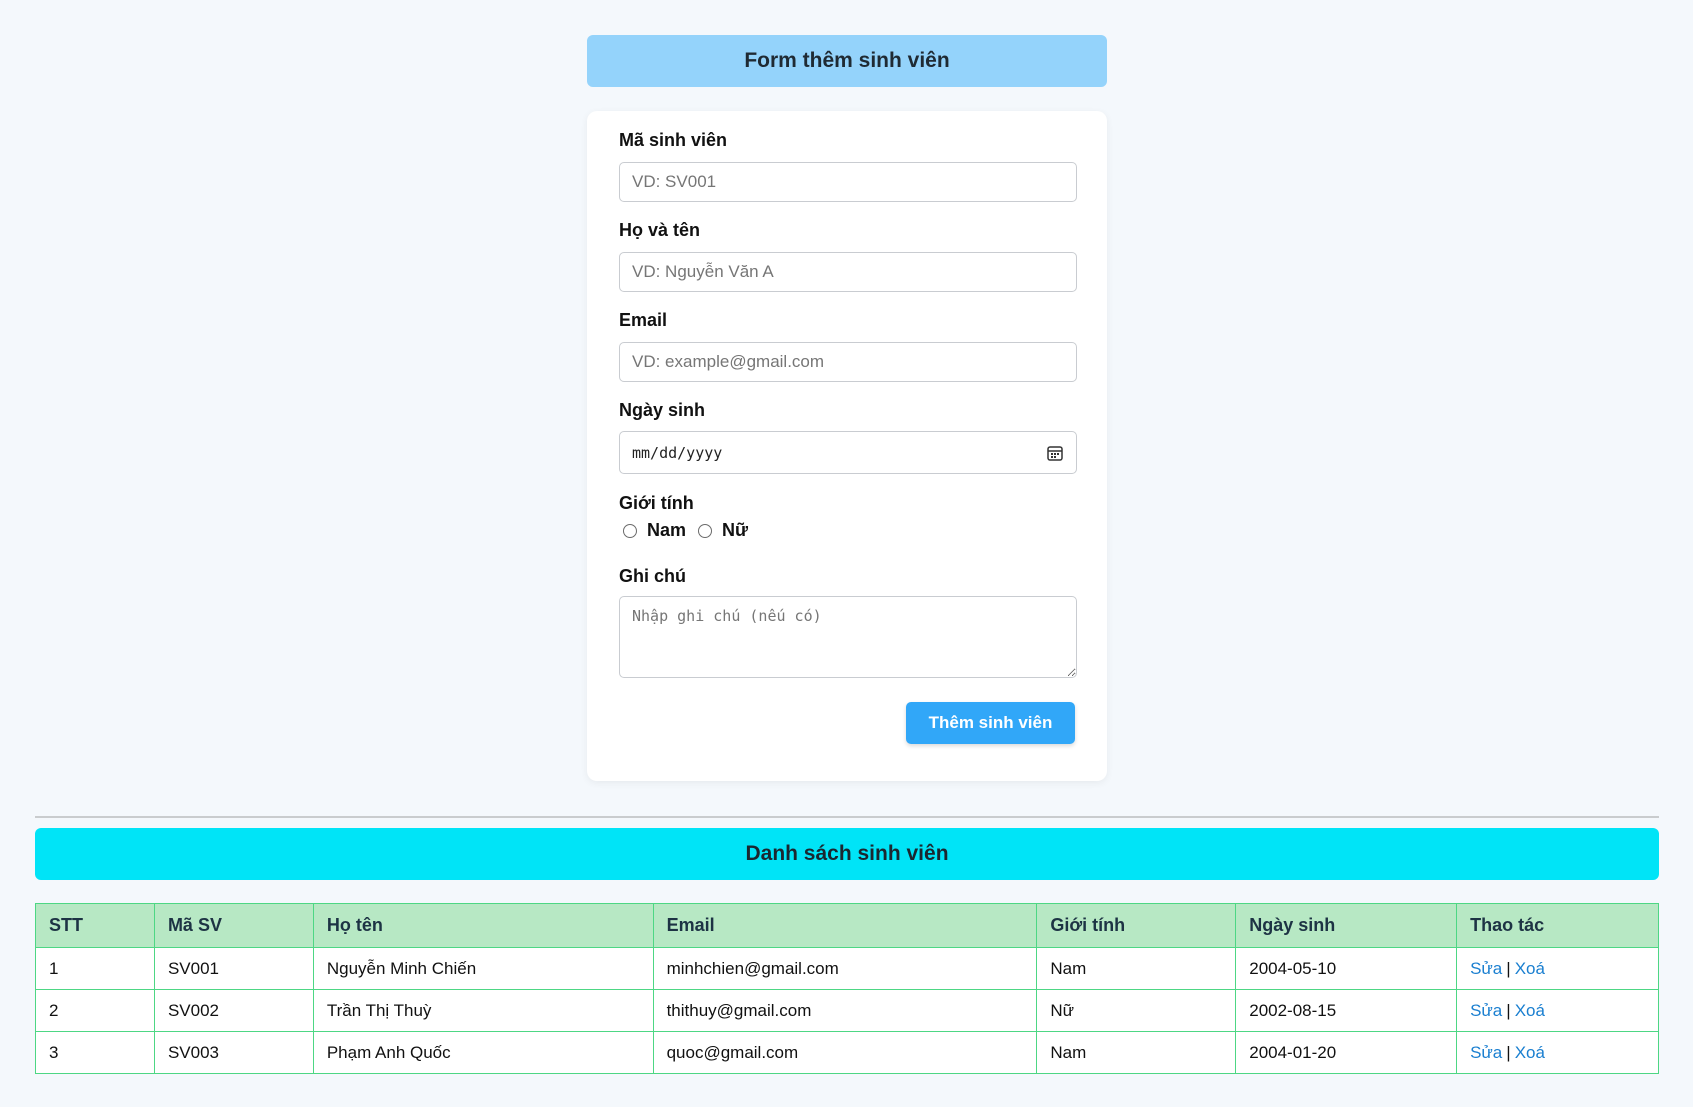 This screenshot has height=1107, width=1693. Describe the element at coordinates (848, 182) in the screenshot. I see `student-id-input` at that location.